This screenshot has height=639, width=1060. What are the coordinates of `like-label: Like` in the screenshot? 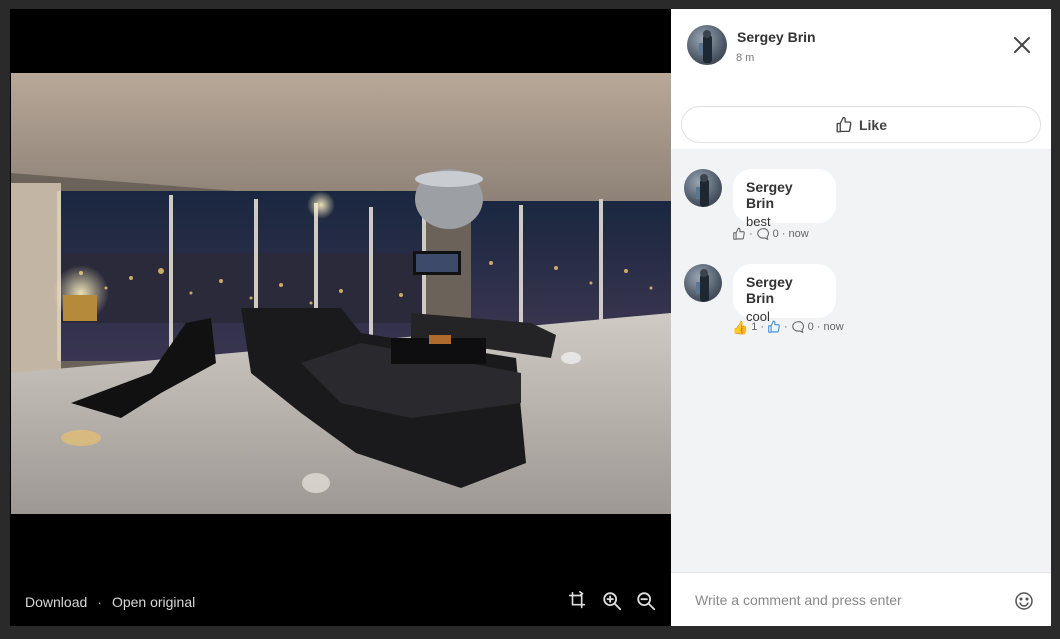 It's located at (872, 124).